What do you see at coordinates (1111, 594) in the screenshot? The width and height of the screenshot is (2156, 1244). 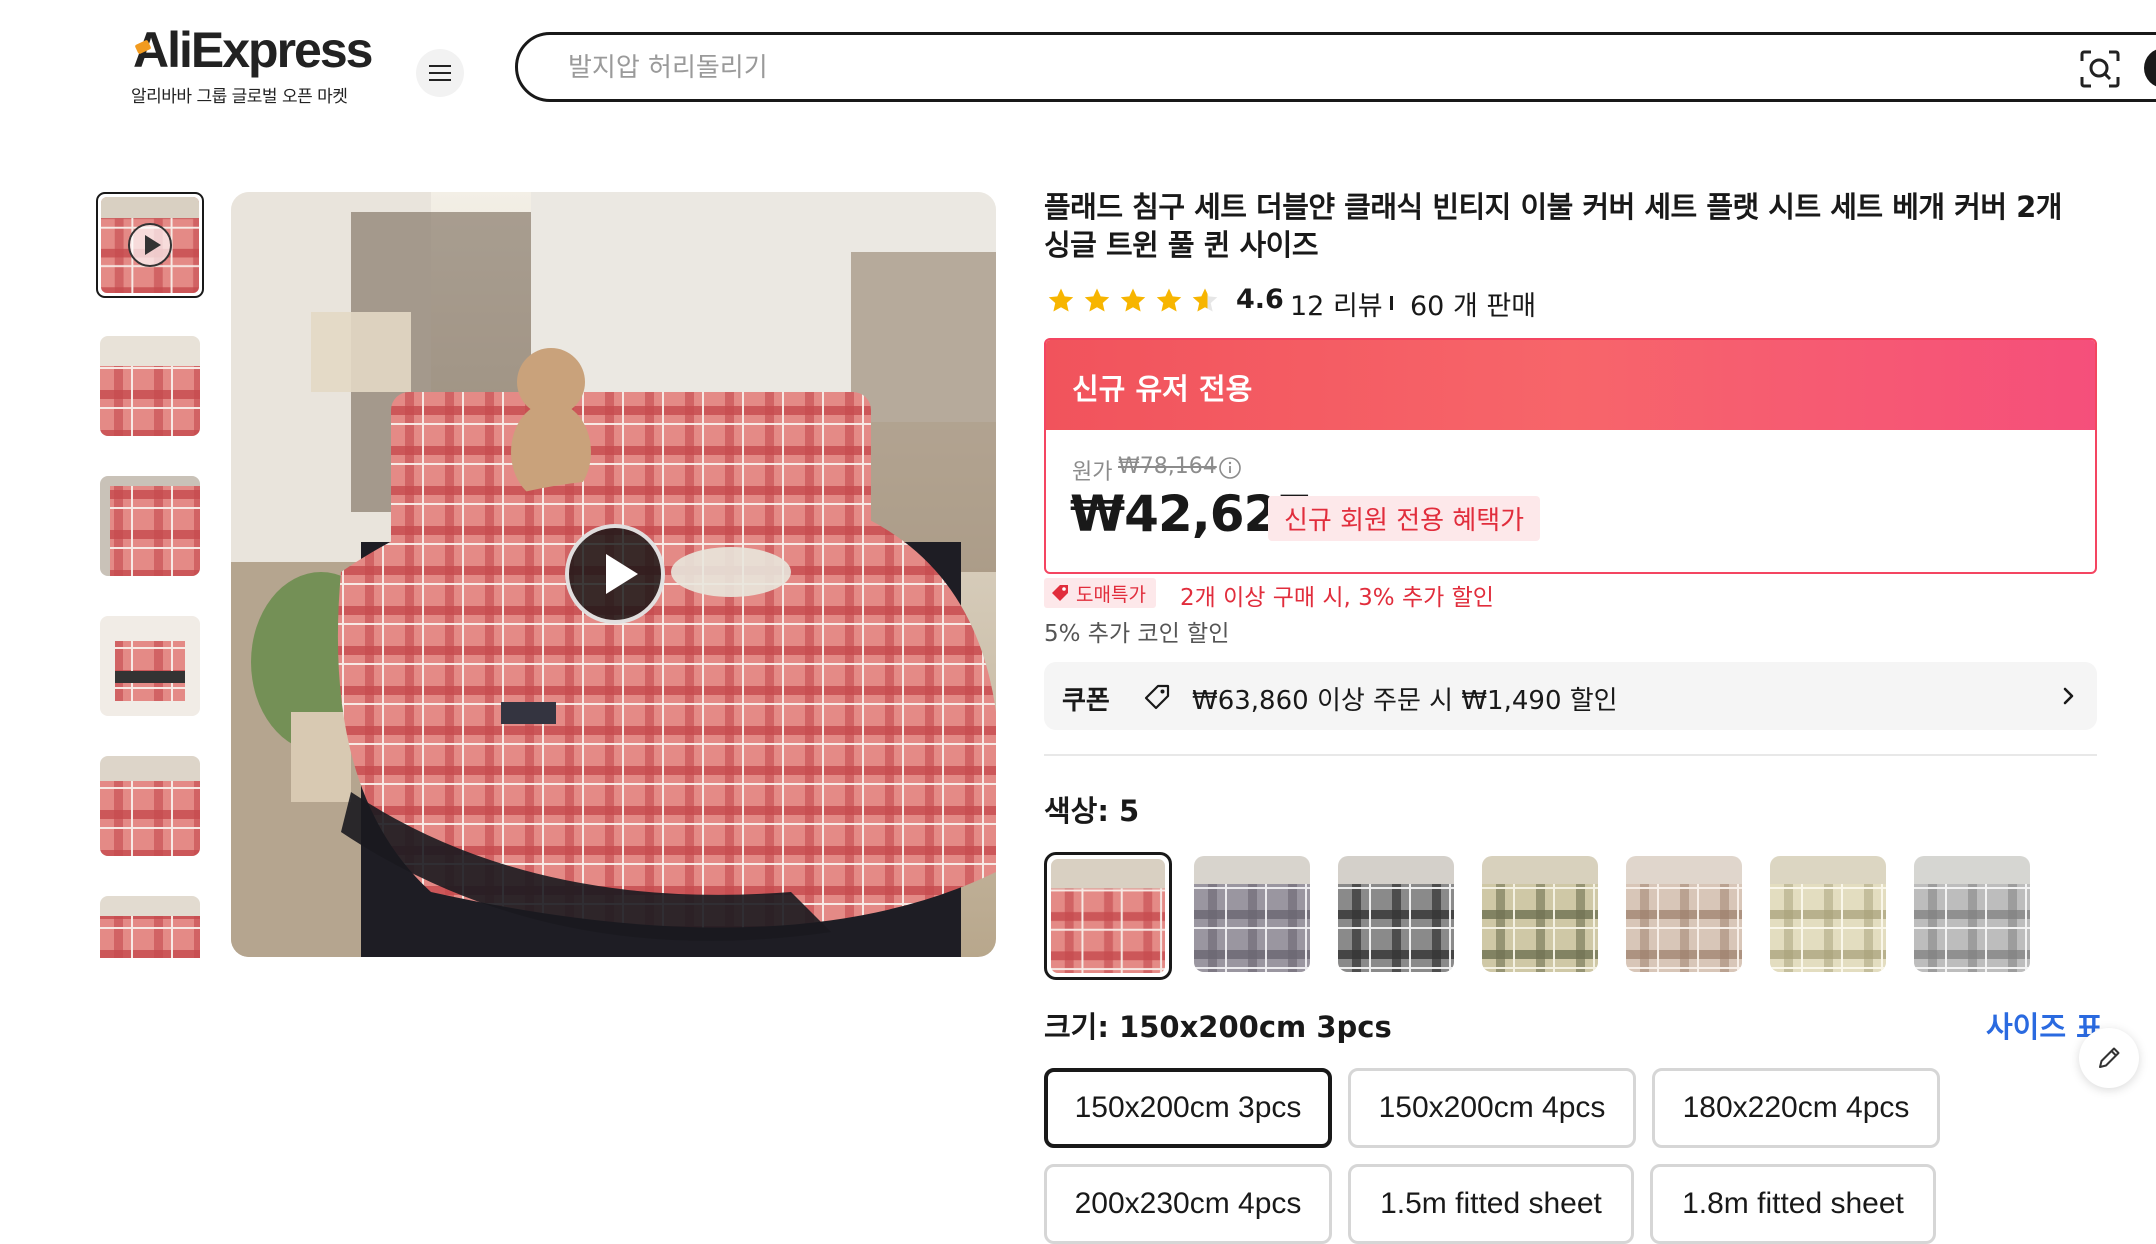 I see `wholesale-deal-label: 도매특가` at bounding box center [1111, 594].